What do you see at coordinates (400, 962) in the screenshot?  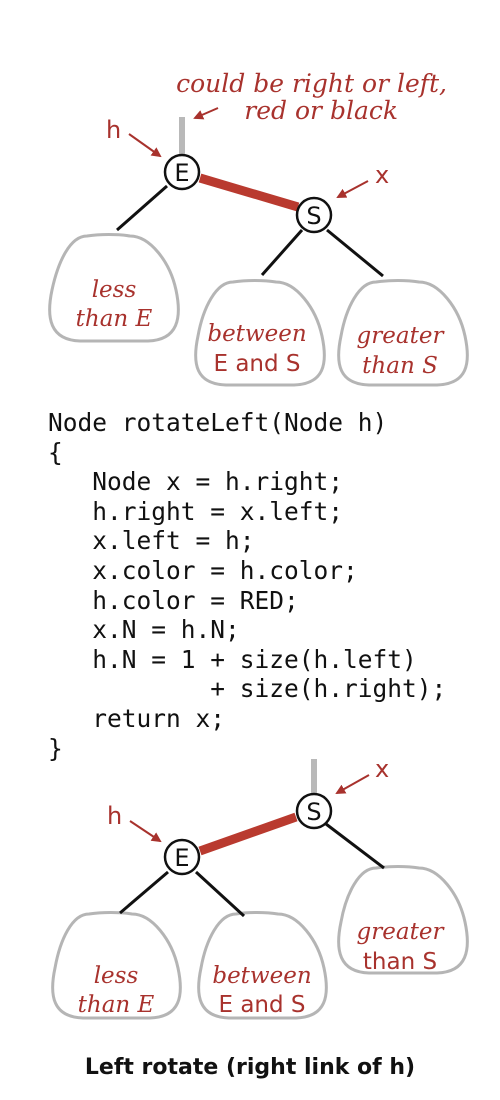 I see `bottom-subtree-right-line2: than S` at bounding box center [400, 962].